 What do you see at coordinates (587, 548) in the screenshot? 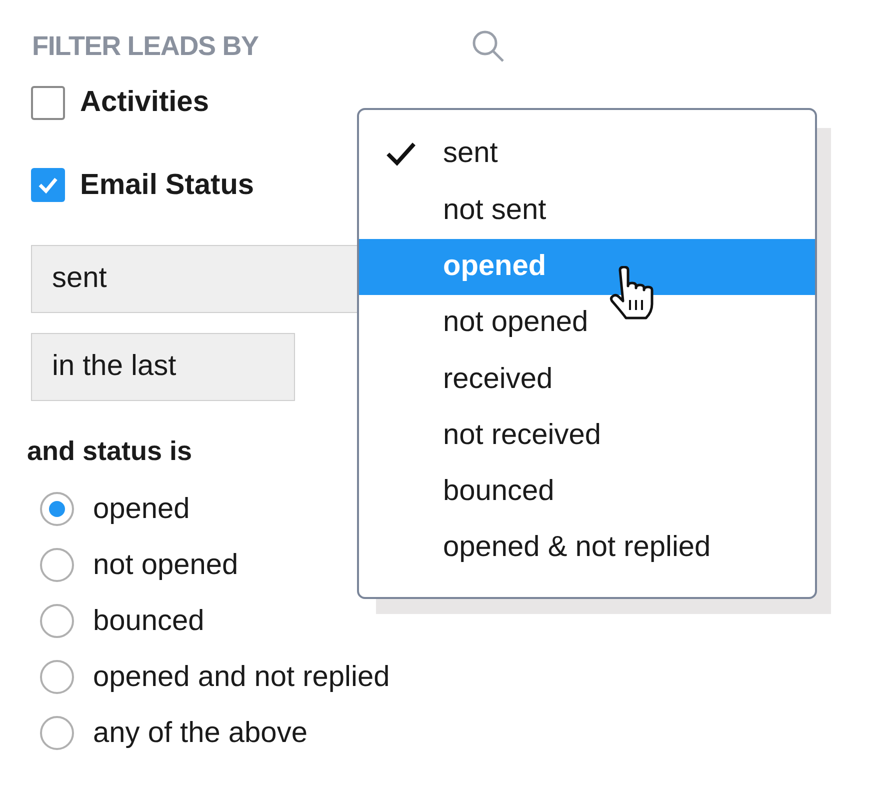
I see `menu-item: opened & not replied` at bounding box center [587, 548].